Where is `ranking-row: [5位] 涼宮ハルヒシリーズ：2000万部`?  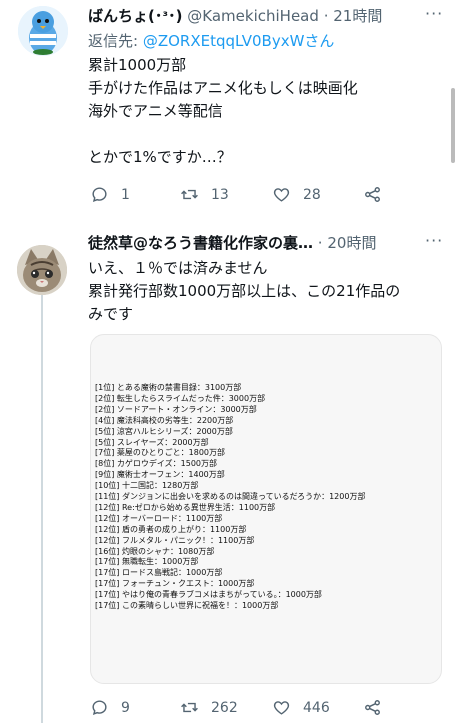
ranking-row: [5位] 涼宮ハルヒシリーズ：2000万部 is located at coordinates (164, 431).